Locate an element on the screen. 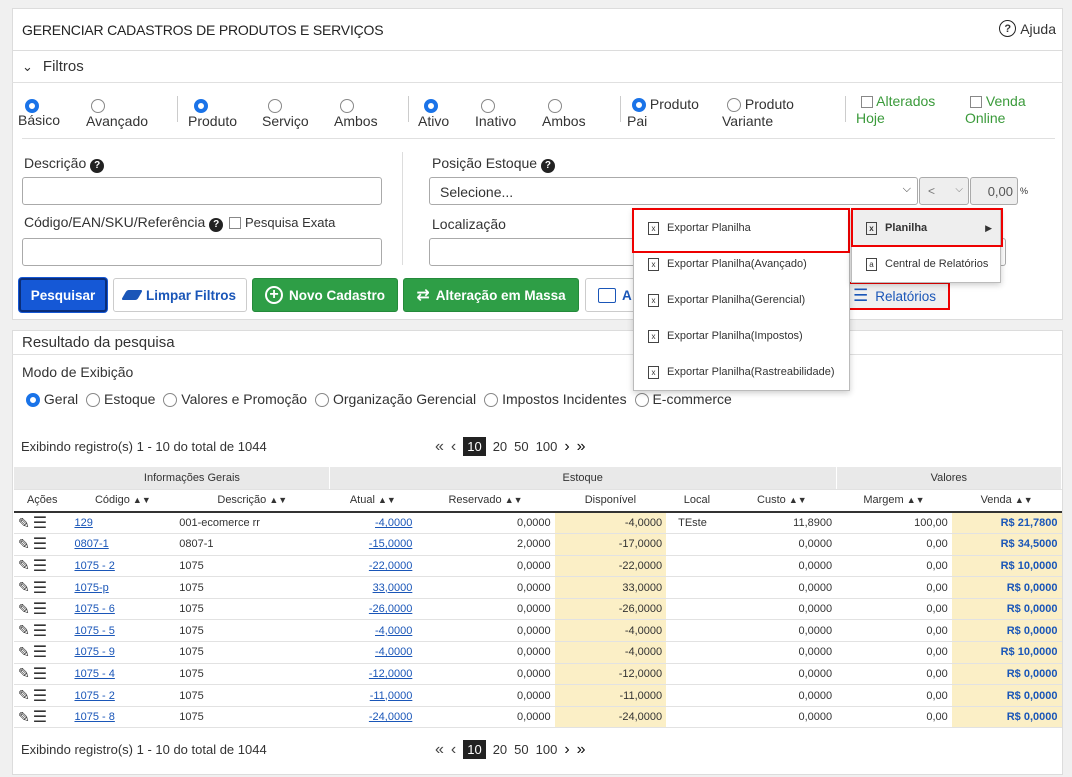  cell-current: -12,0000 is located at coordinates (373, 674).